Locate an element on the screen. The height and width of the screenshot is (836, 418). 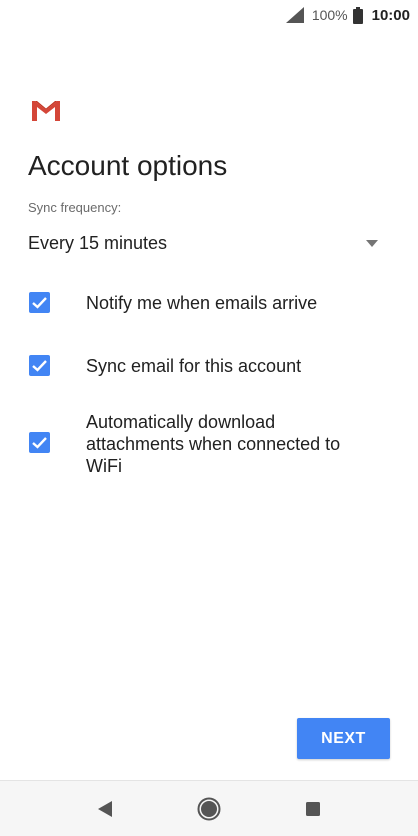
back-icon is located at coordinates (105, 809).